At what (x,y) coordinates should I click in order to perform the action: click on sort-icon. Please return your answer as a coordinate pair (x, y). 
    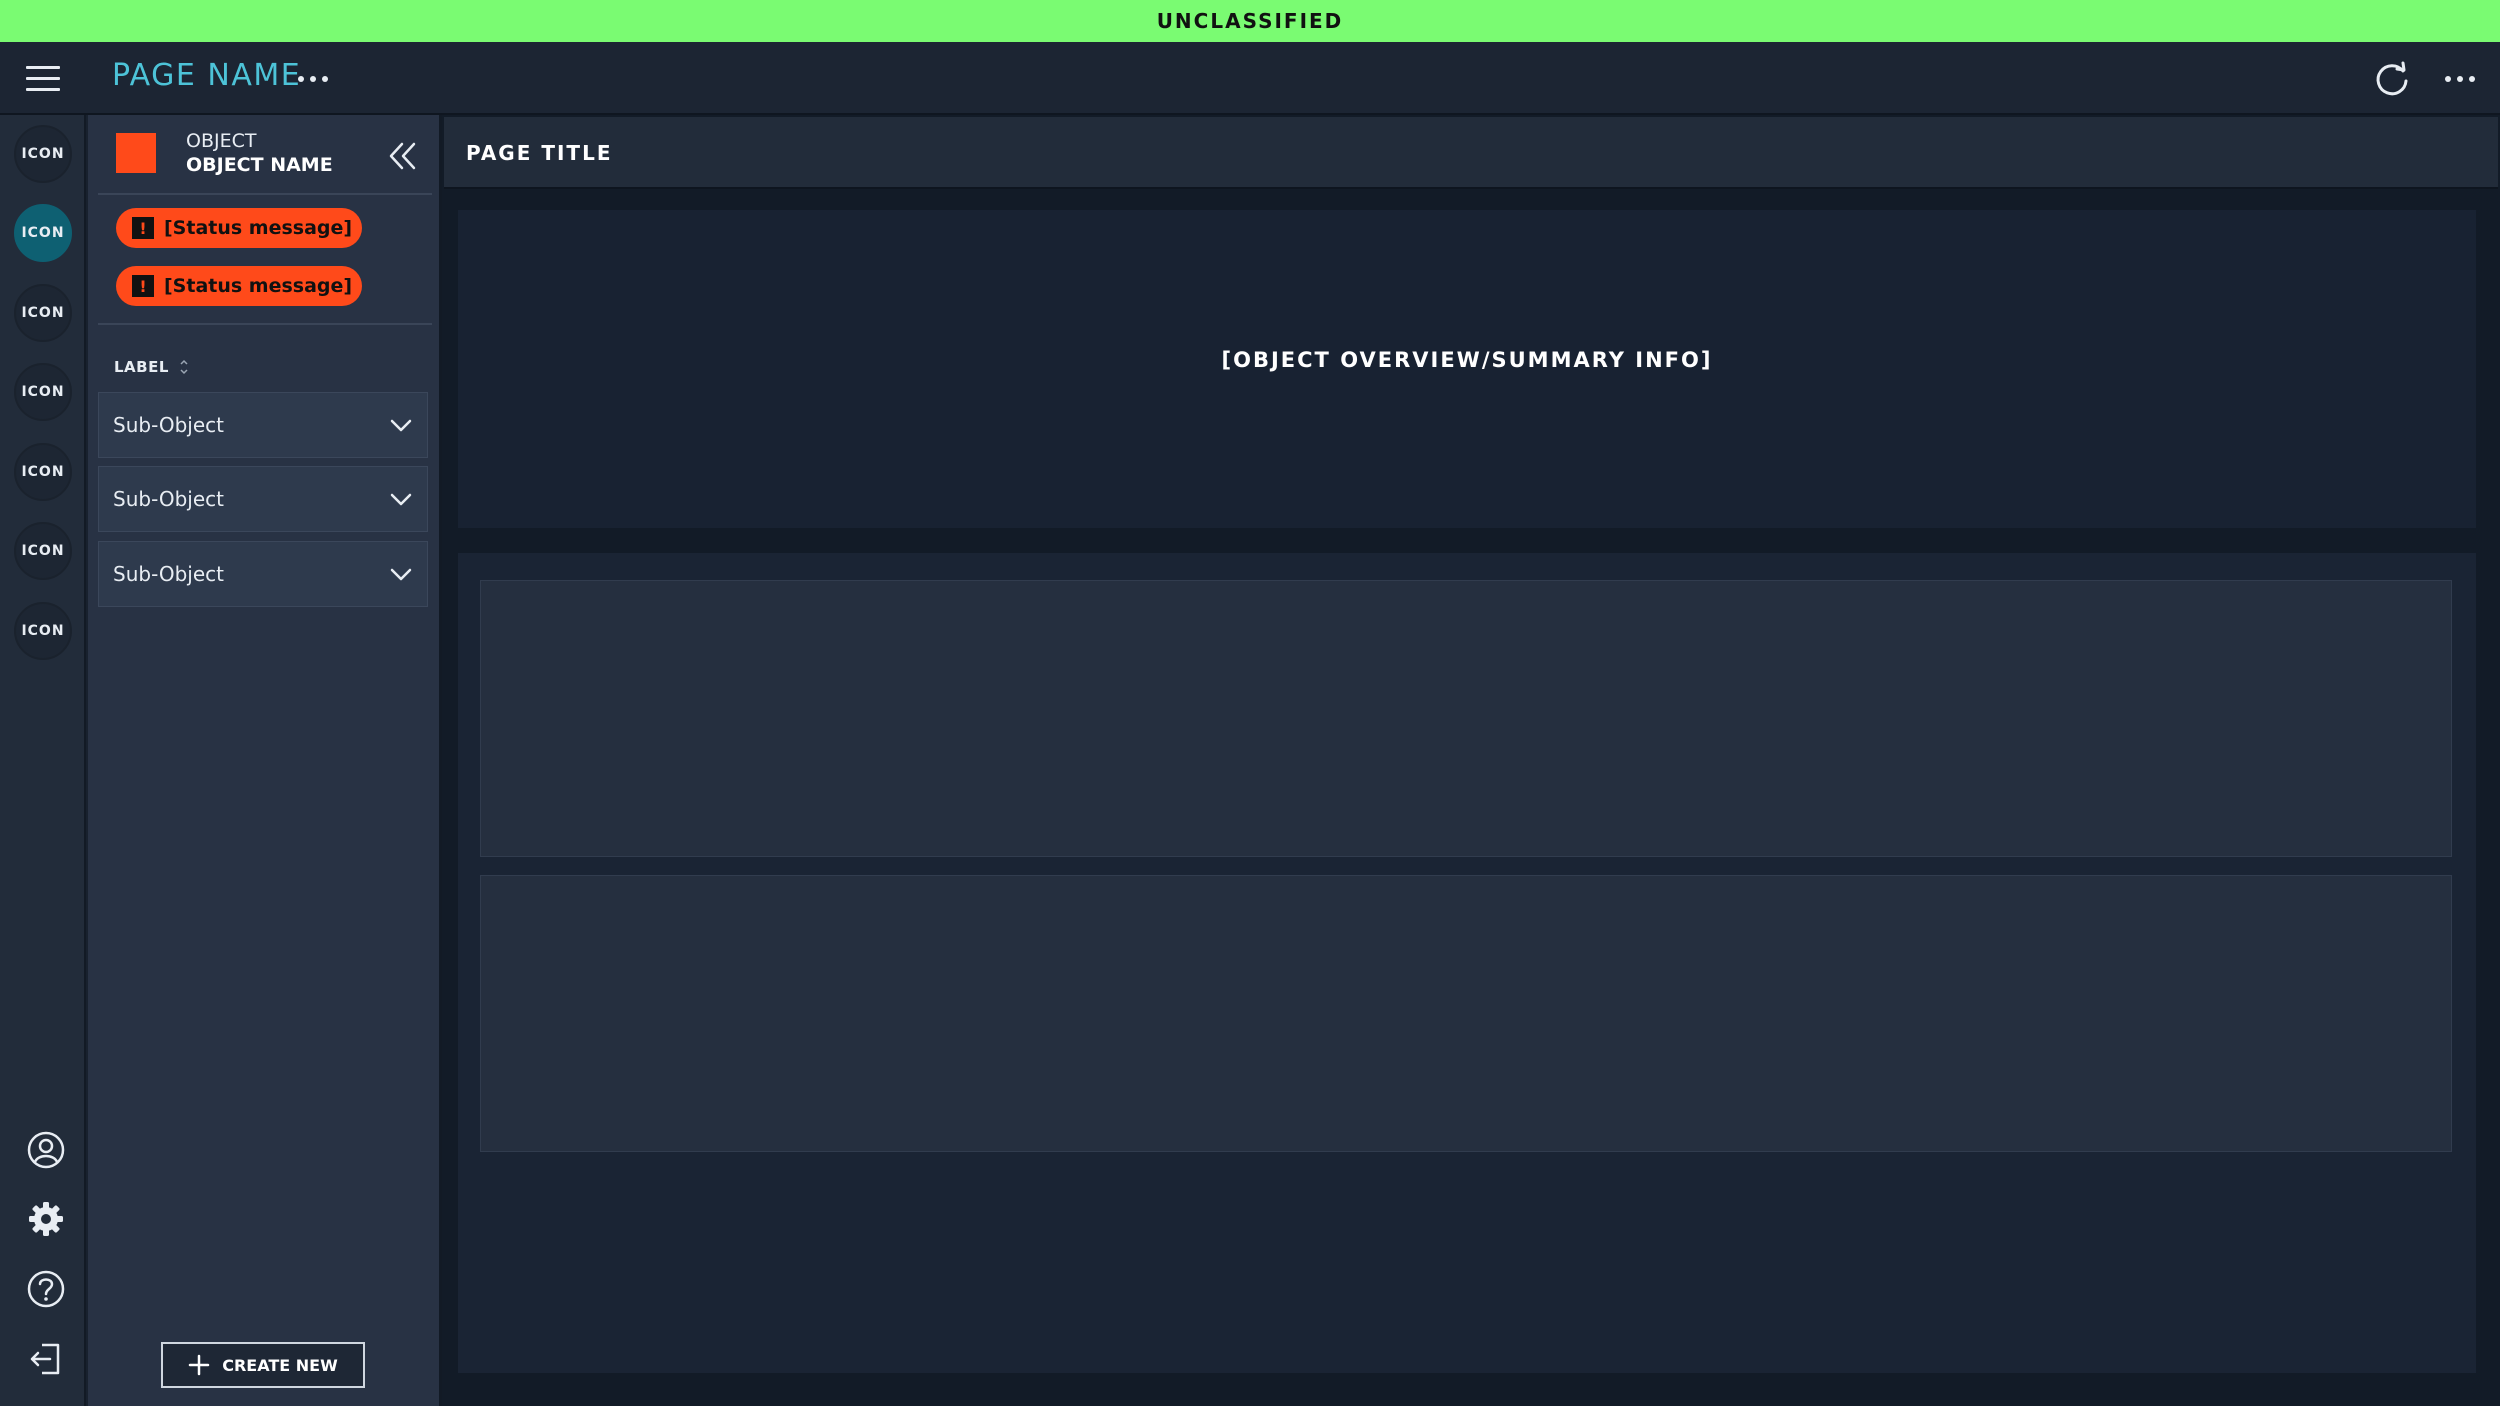
    Looking at the image, I should click on (184, 367).